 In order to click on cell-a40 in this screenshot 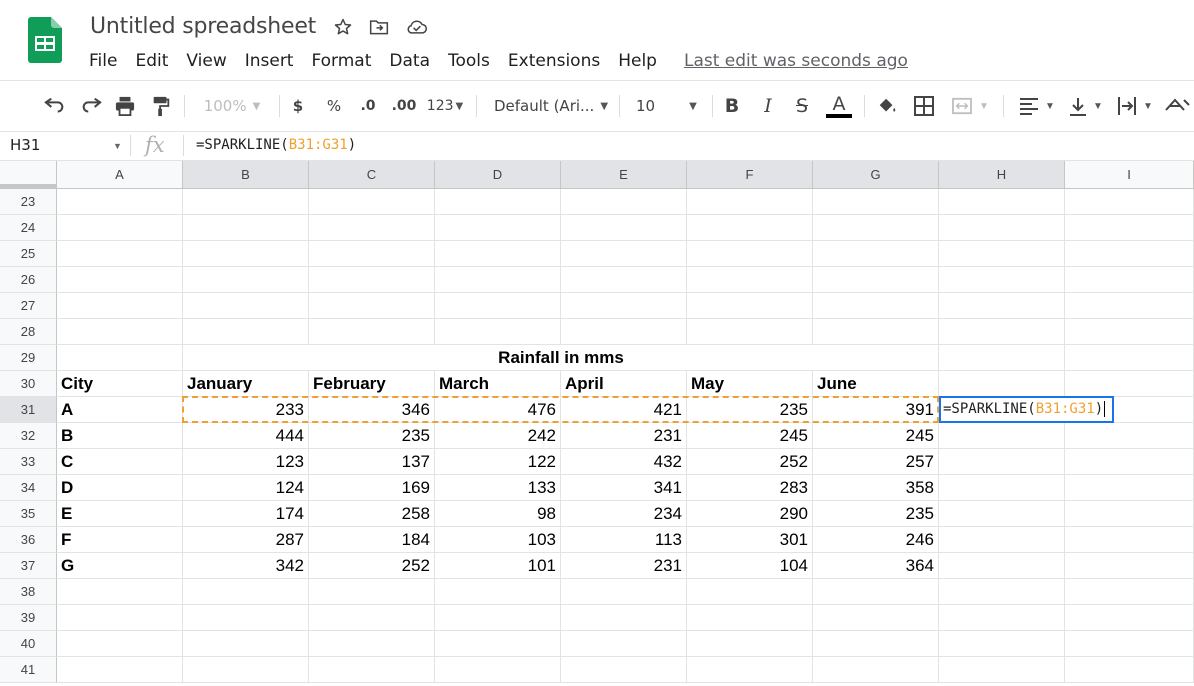, I will do `click(120, 644)`.